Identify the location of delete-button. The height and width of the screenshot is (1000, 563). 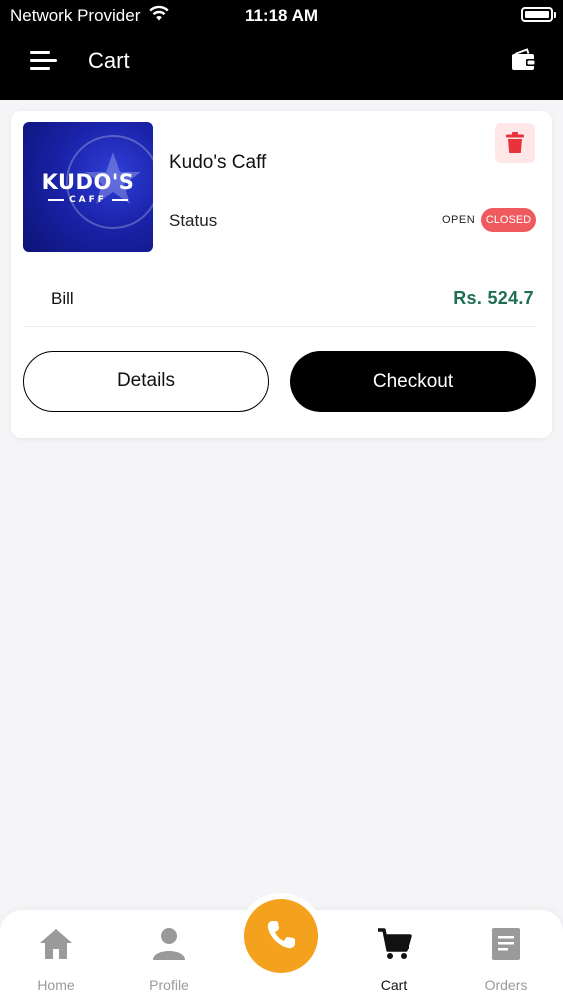
(515, 143).